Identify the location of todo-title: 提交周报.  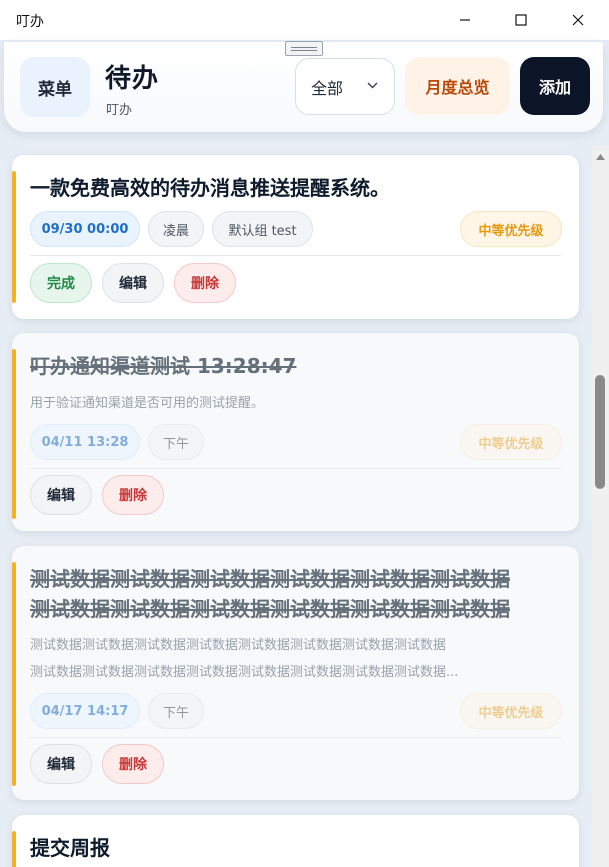
(70, 848).